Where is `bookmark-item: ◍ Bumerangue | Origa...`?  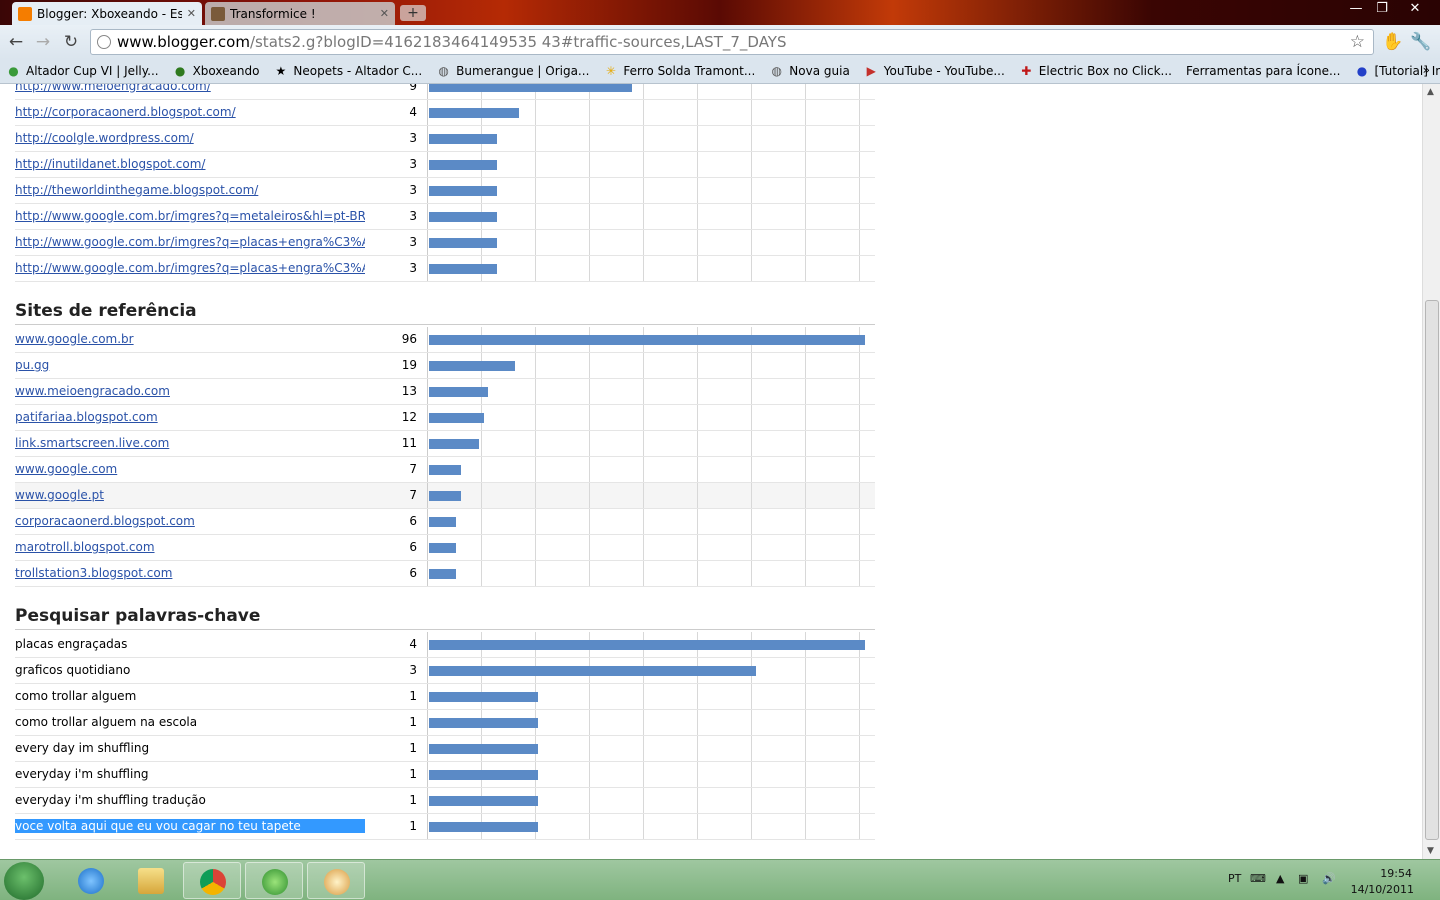 bookmark-item: ◍ Bumerangue | Origa... is located at coordinates (512, 71).